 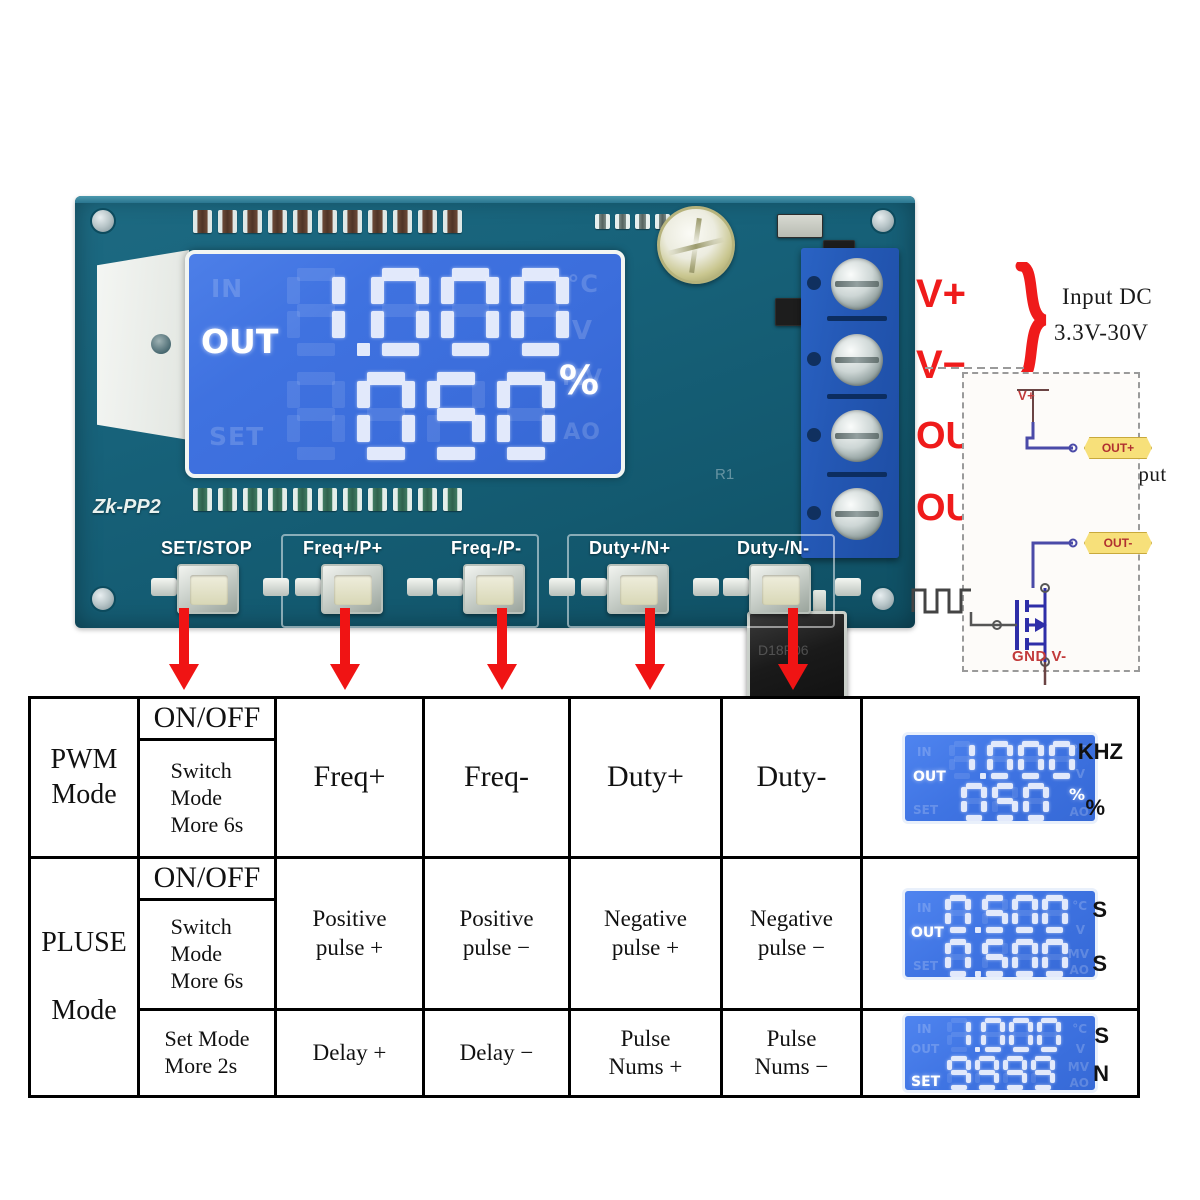 I want to click on mini-lcd-rowlabel: SET, so click(x=926, y=1082).